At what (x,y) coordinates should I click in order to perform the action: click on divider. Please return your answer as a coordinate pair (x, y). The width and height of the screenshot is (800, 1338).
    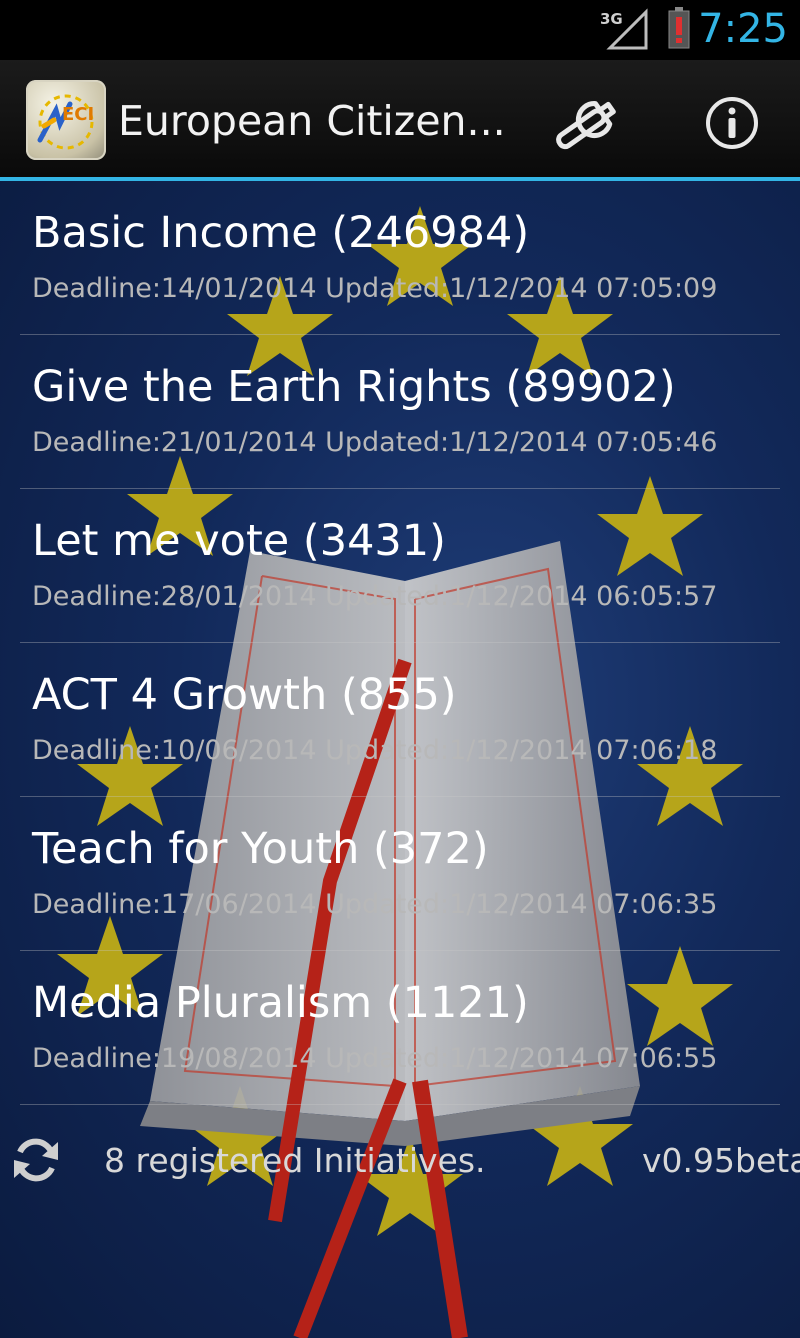
    Looking at the image, I should click on (400, 1104).